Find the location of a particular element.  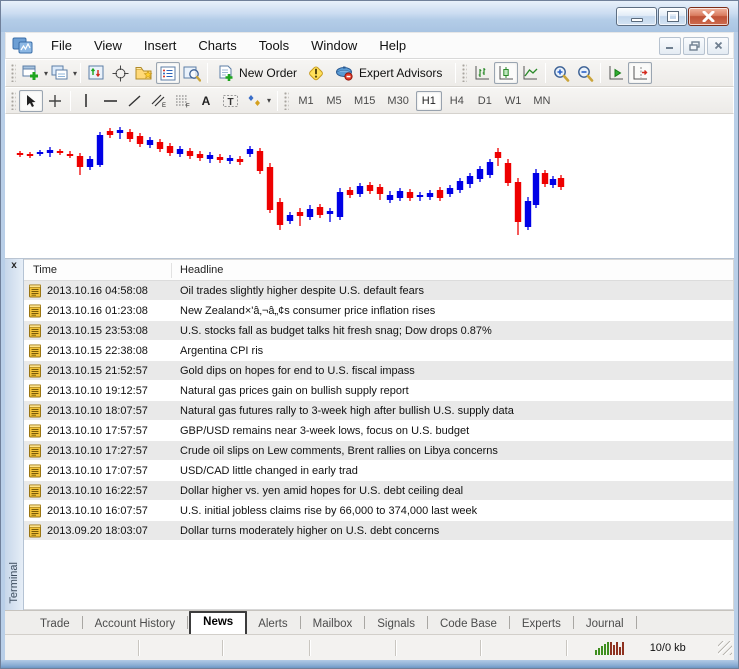

tab-news: News is located at coordinates (218, 622).